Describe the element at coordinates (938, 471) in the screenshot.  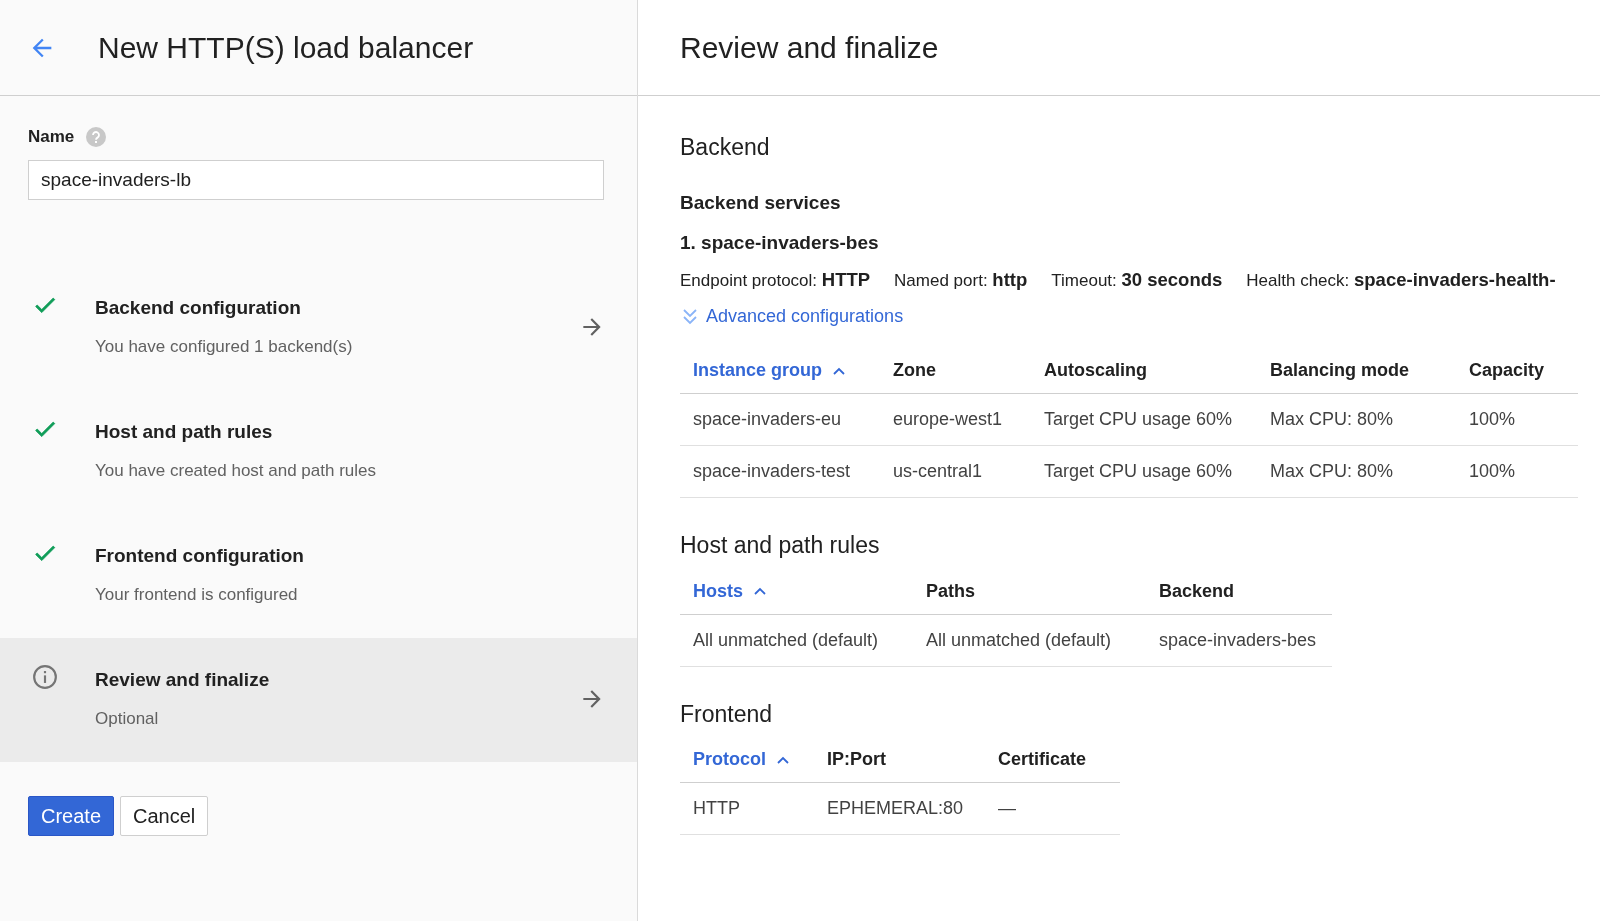
I see `table-cell: us-central1` at that location.